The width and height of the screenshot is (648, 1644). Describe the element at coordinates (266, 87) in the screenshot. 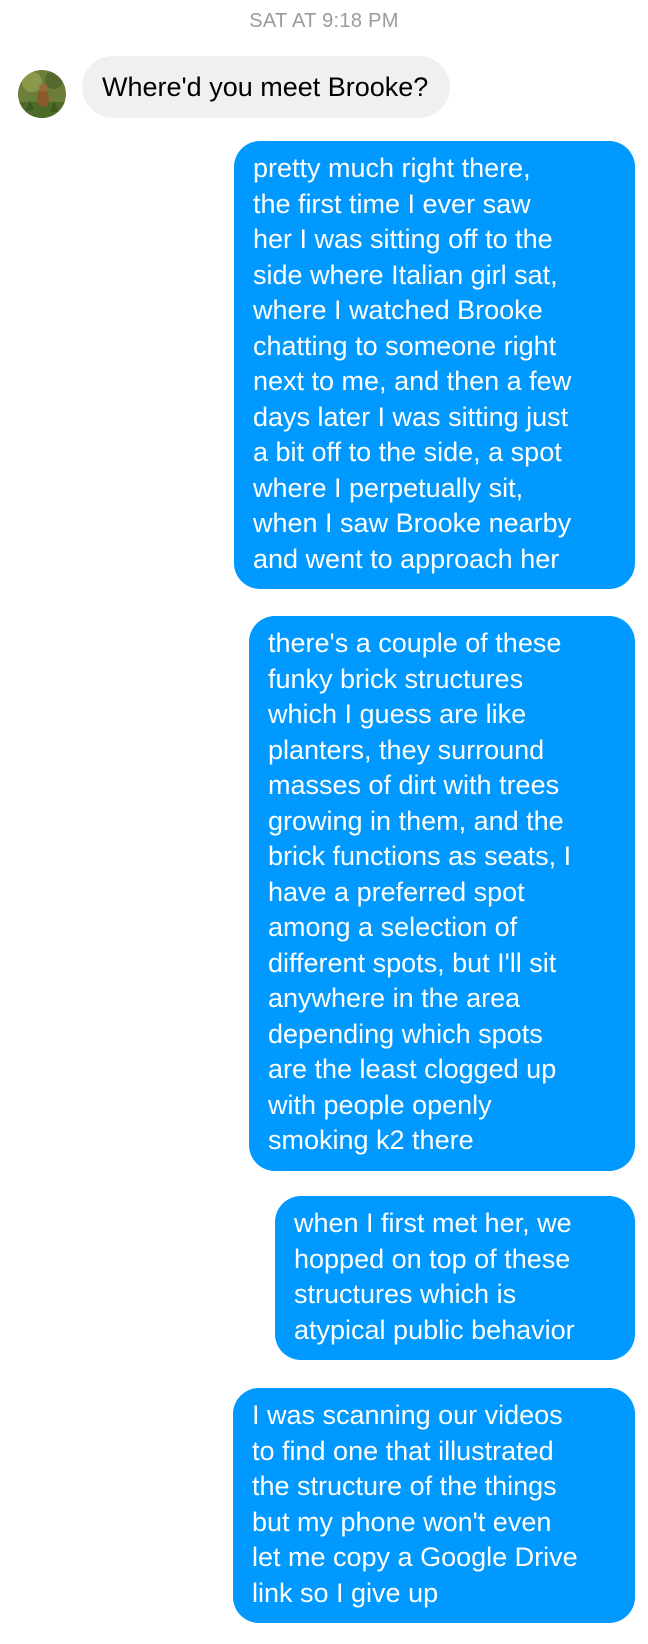

I see `incoming-message: Where'd you meet Brooke?` at that location.